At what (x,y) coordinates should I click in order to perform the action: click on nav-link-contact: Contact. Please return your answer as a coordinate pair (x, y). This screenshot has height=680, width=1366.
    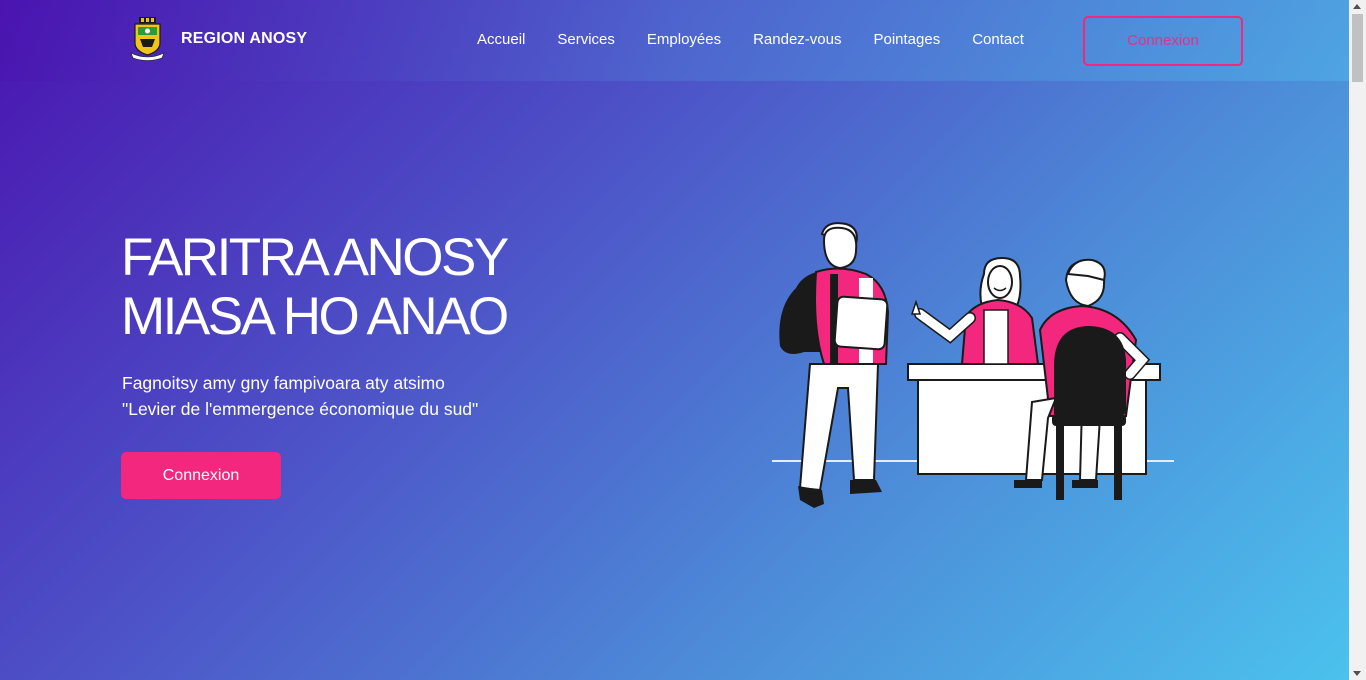
    Looking at the image, I should click on (998, 39).